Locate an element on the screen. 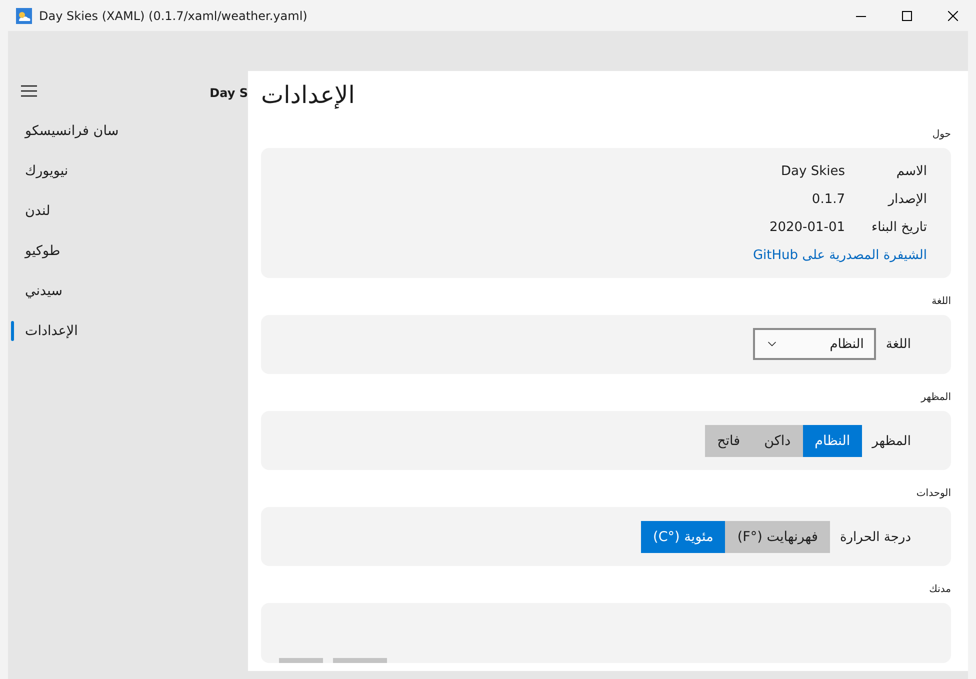 Image resolution: width=976 pixels, height=679 pixels. field-label: تاريخ البناء is located at coordinates (898, 228).